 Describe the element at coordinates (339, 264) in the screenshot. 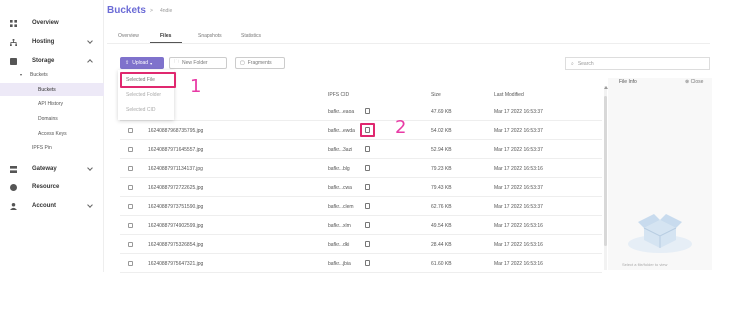

I see `file-cid: bafkr...jbia` at that location.